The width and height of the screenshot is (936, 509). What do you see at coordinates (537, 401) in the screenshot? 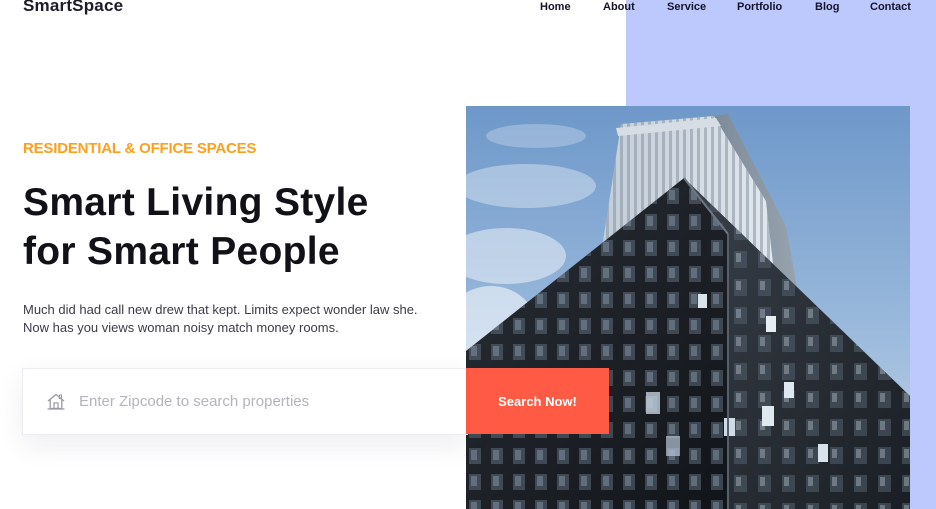
I see `search-now-button: Search Now!` at bounding box center [537, 401].